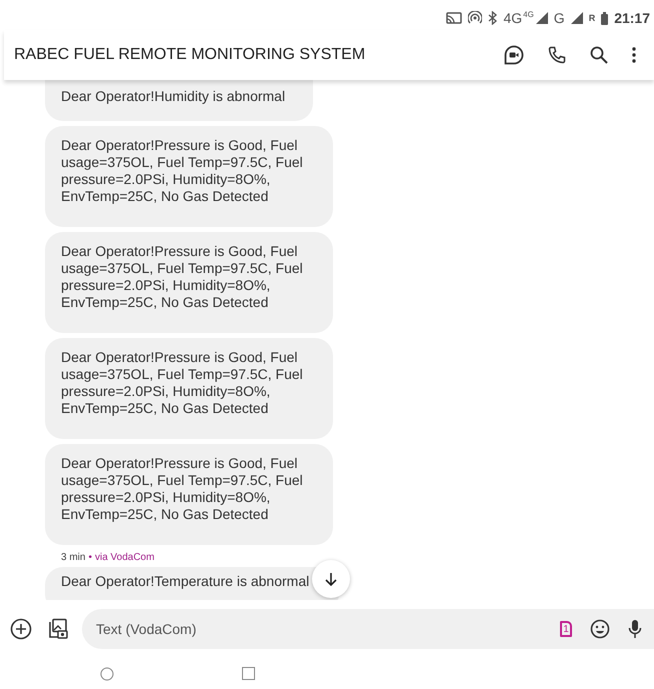  Describe the element at coordinates (514, 55) in the screenshot. I see `video-call-icon` at that location.